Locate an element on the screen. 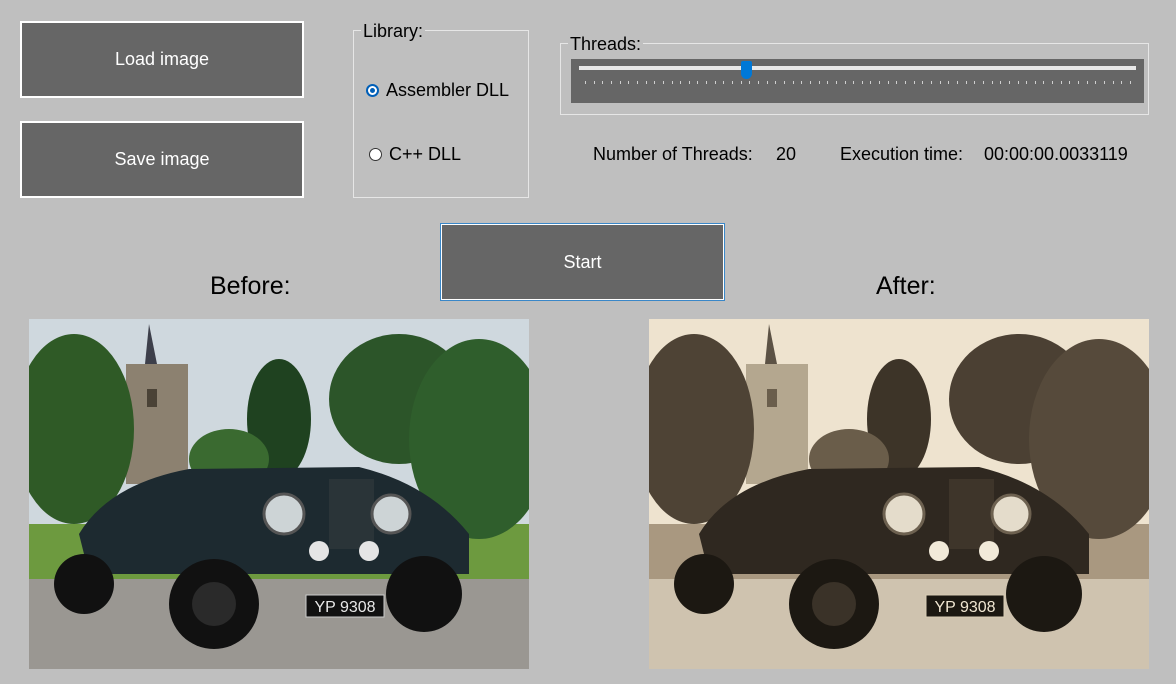 The width and height of the screenshot is (1176, 684). radio-assembler-label: Assembler DLL is located at coordinates (448, 90).